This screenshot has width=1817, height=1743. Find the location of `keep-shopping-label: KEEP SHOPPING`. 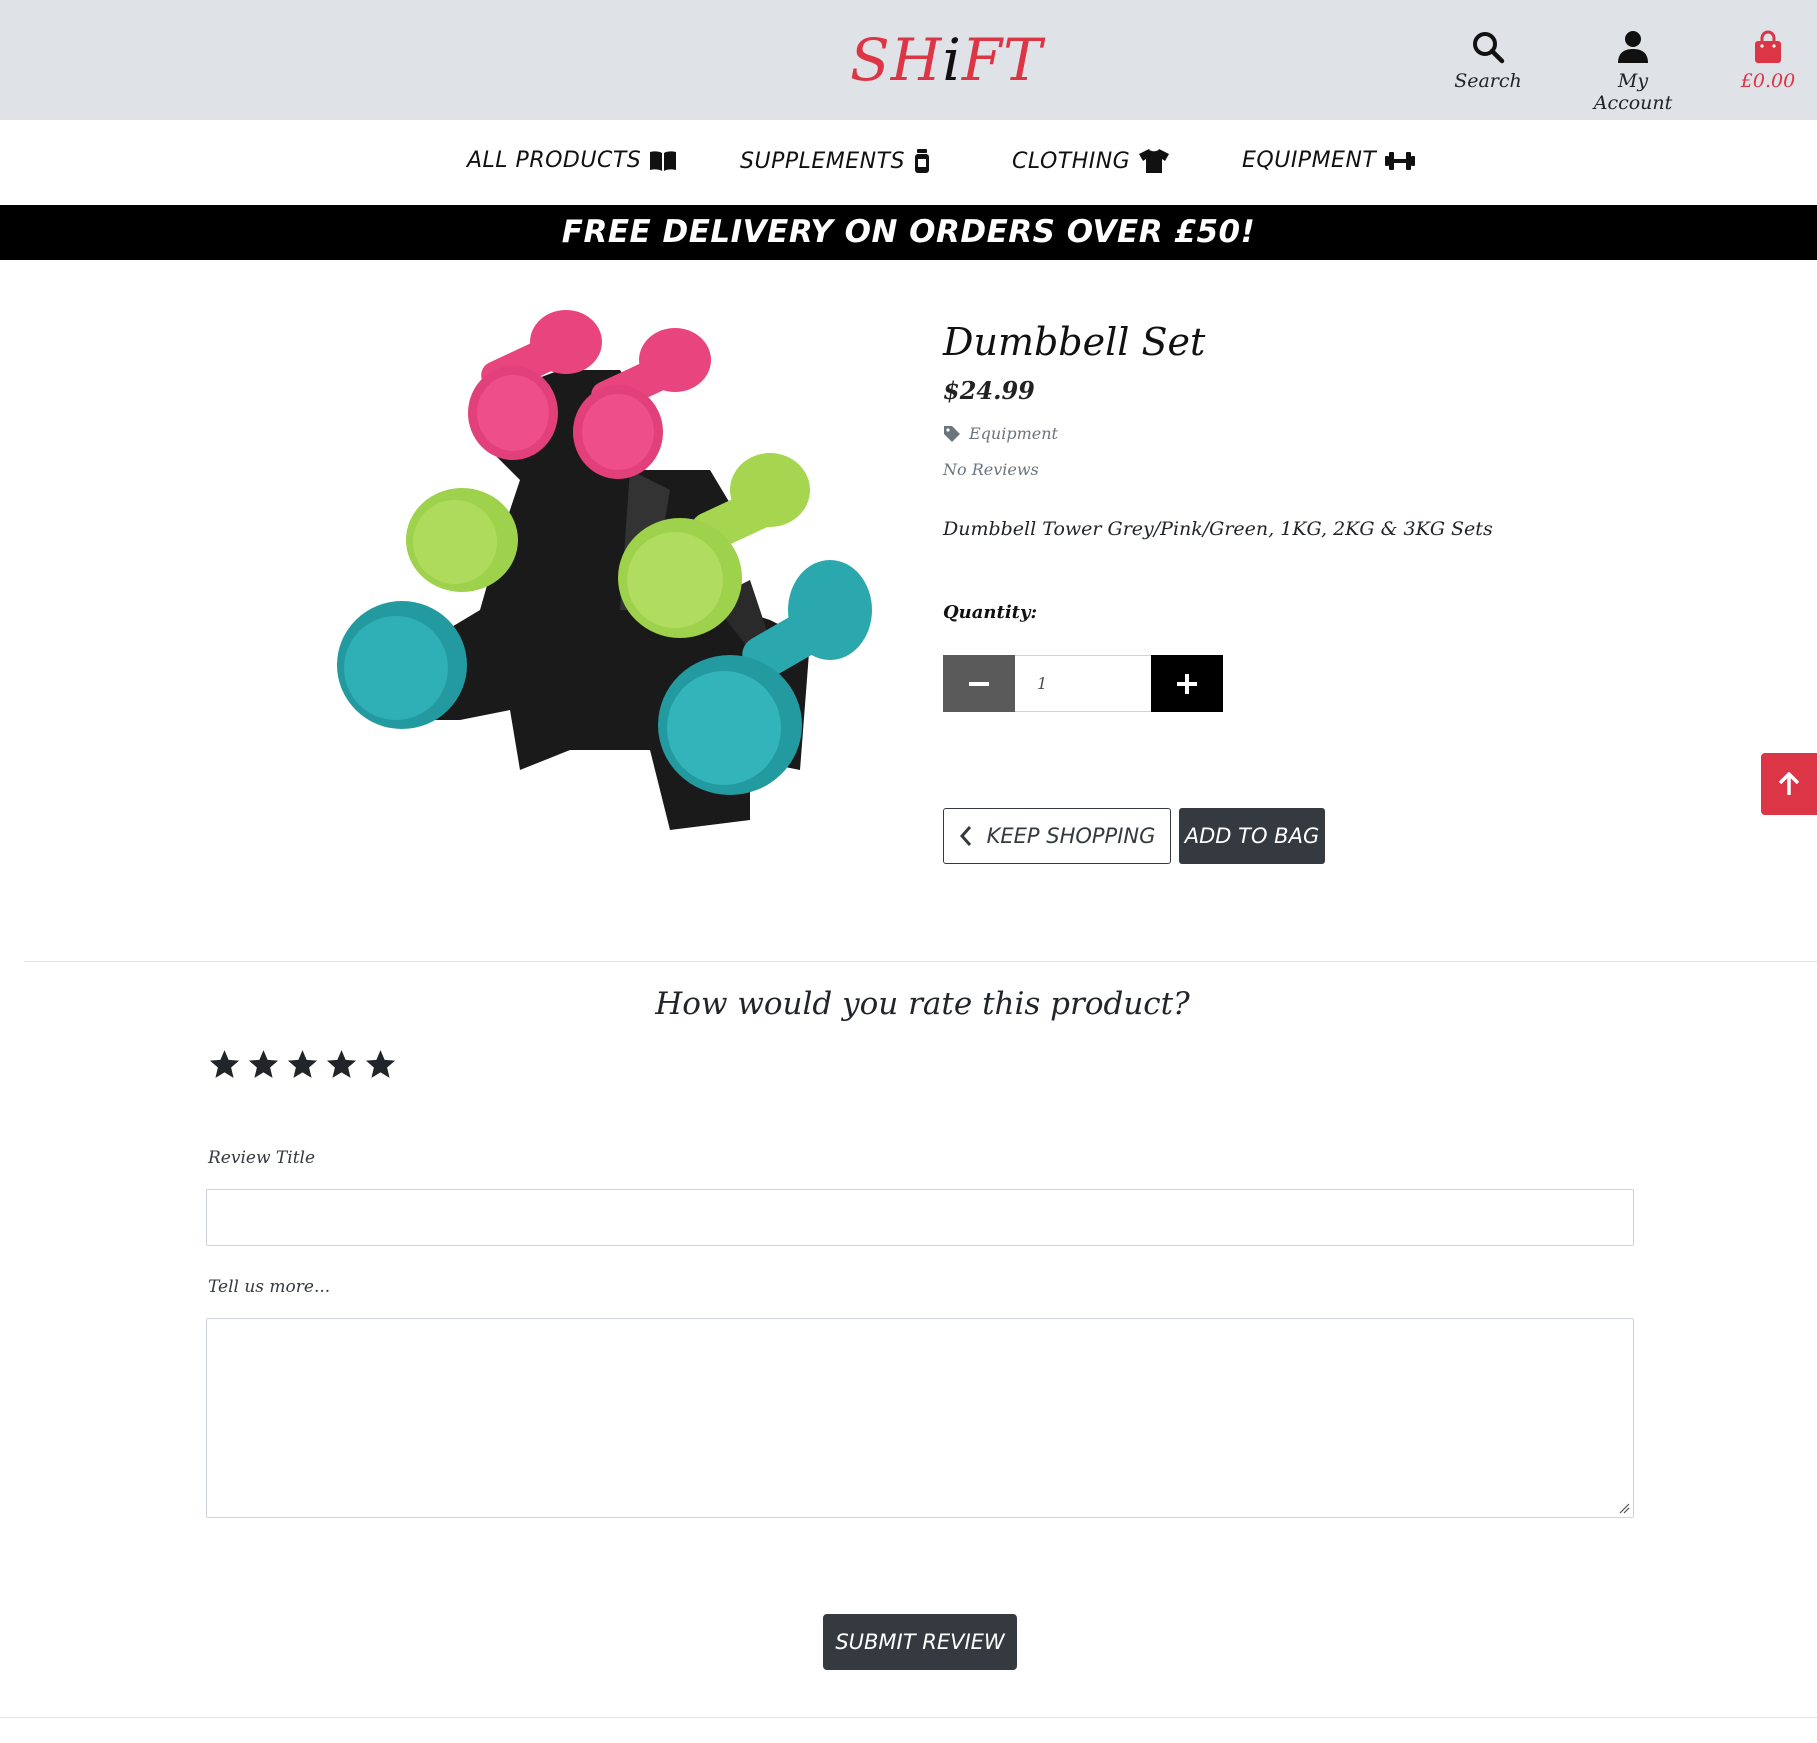

keep-shopping-label: KEEP SHOPPING is located at coordinates (1071, 836).